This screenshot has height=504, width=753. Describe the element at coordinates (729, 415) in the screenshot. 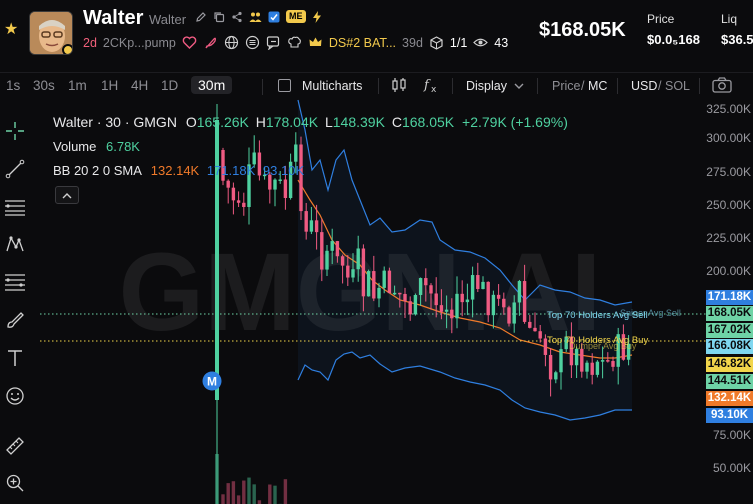

I see `price-tag-bb-lower: 93.10K` at that location.